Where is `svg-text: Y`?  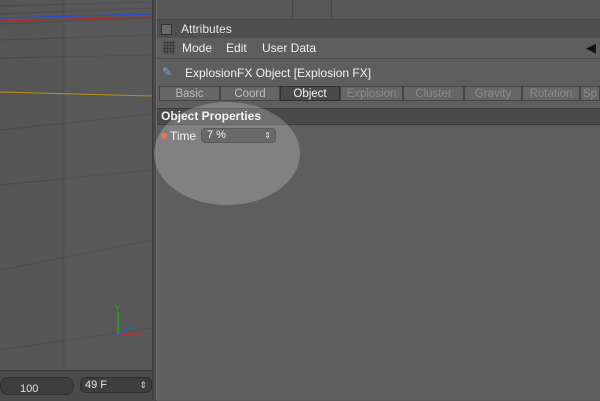 svg-text: Y is located at coordinates (118, 308).